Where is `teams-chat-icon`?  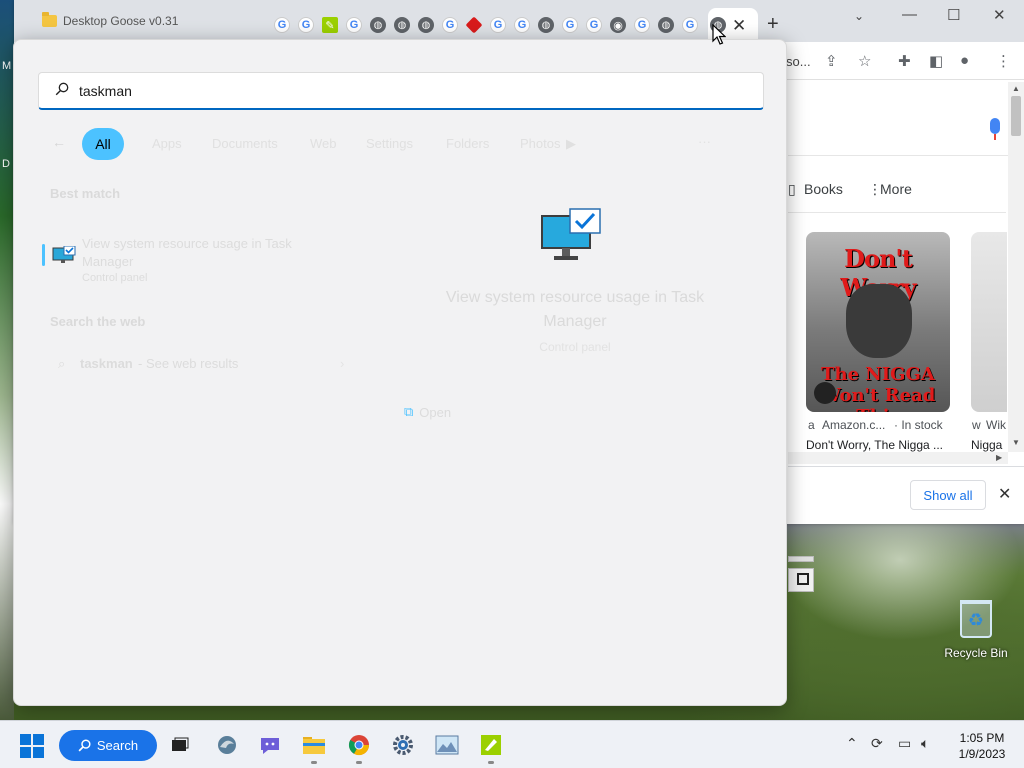
teams-chat-icon is located at coordinates (270, 745).